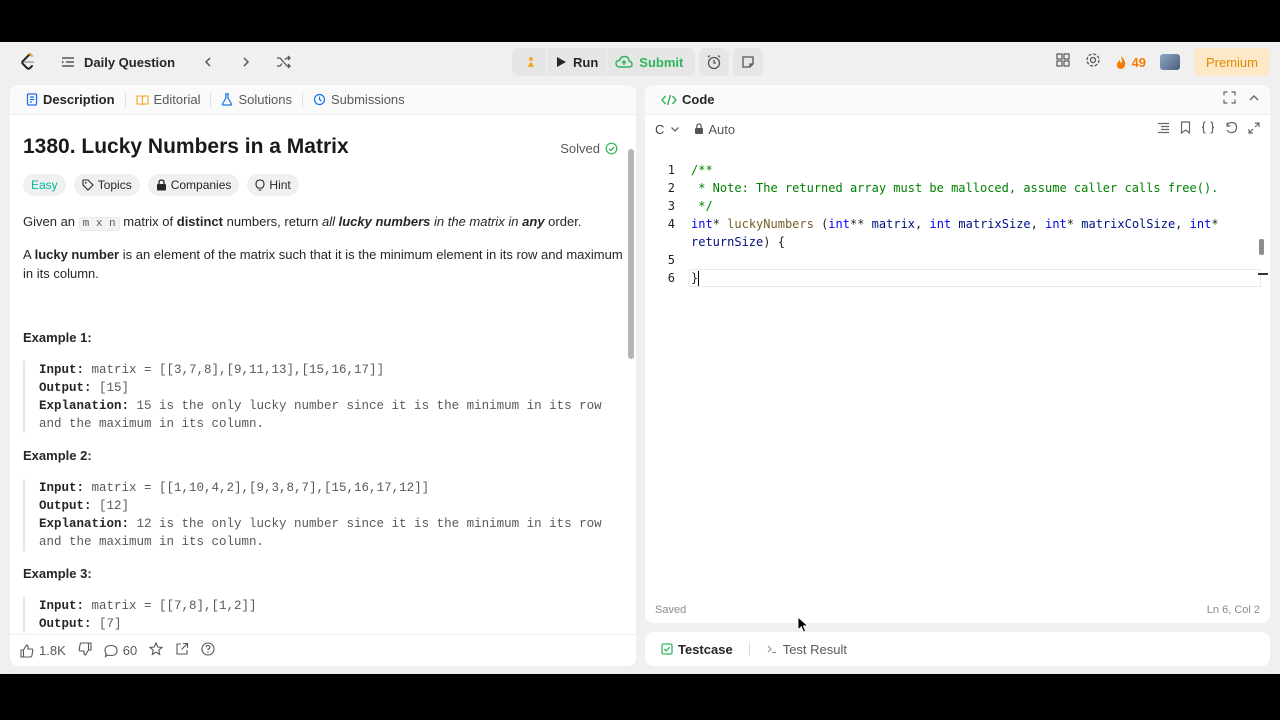 The height and width of the screenshot is (720, 1280). What do you see at coordinates (1231, 129) in the screenshot?
I see `reset-icon` at bounding box center [1231, 129].